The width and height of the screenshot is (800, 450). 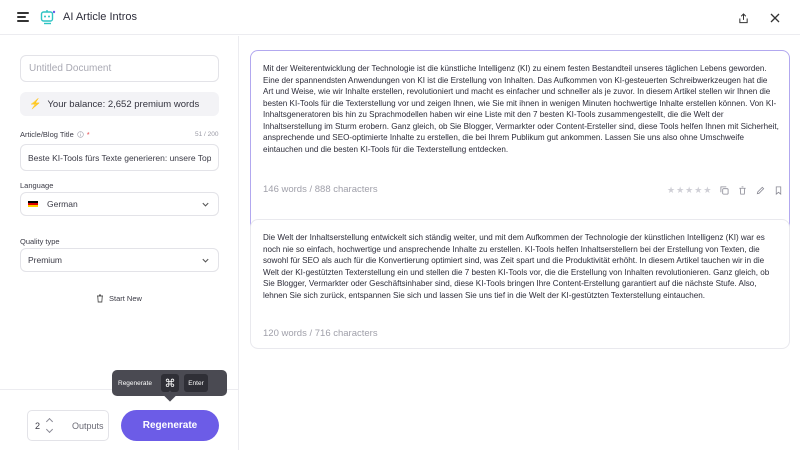 I want to click on language-label: Language, so click(x=37, y=185).